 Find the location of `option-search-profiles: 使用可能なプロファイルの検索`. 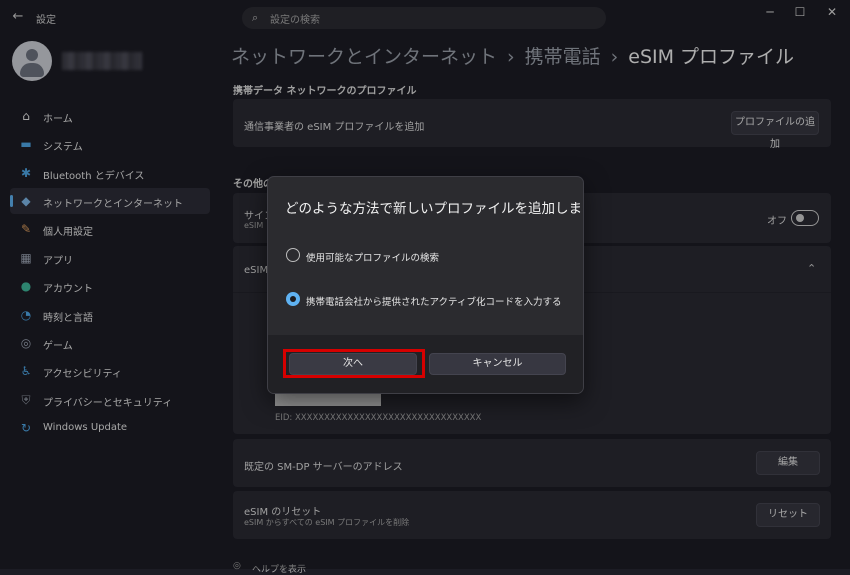

option-search-profiles: 使用可能なプロファイルの検索 is located at coordinates (426, 256).